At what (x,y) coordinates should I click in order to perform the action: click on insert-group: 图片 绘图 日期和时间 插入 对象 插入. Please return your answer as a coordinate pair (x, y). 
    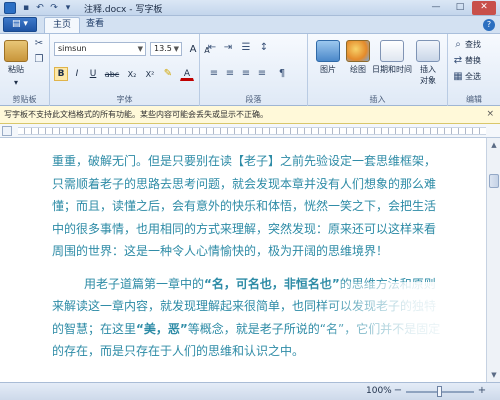
    Looking at the image, I should click on (378, 70).